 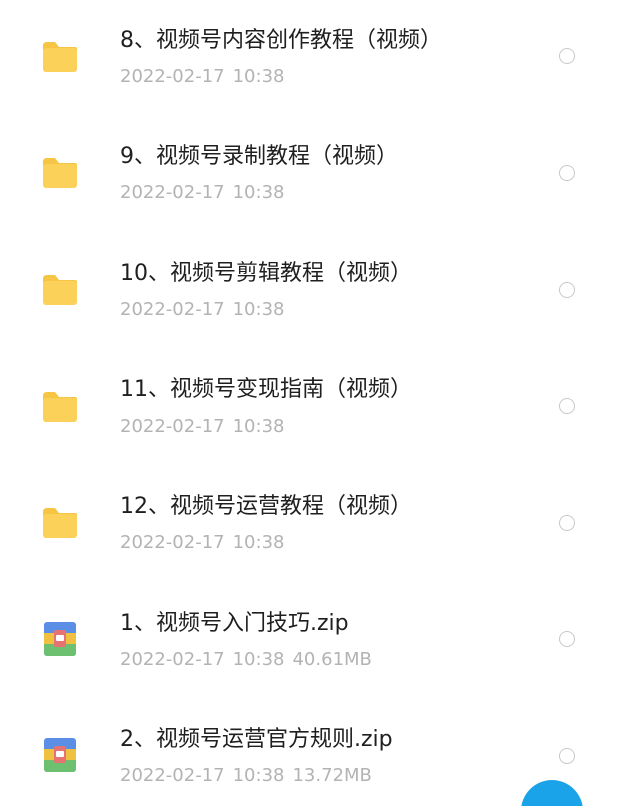 What do you see at coordinates (266, 273) in the screenshot?
I see `file-name: 10、视频号剪辑教程（视频）` at bounding box center [266, 273].